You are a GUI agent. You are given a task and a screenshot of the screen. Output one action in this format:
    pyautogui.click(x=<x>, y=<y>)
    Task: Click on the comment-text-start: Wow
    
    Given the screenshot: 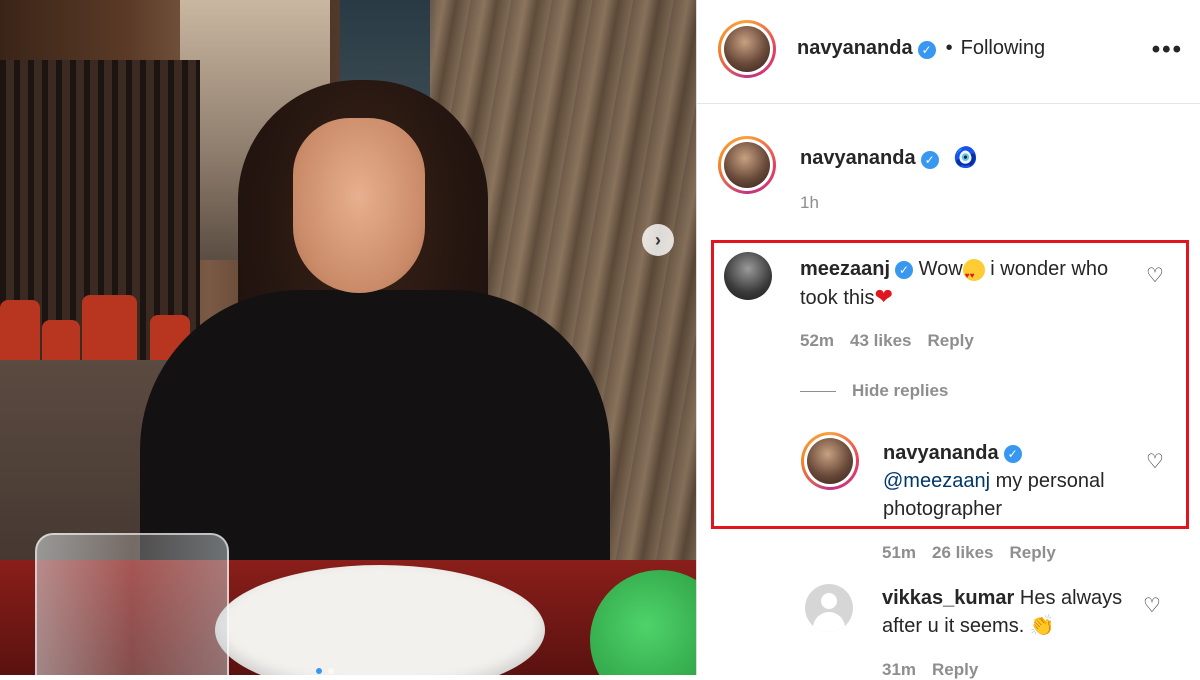 What is the action you would take?
    pyautogui.click(x=940, y=269)
    